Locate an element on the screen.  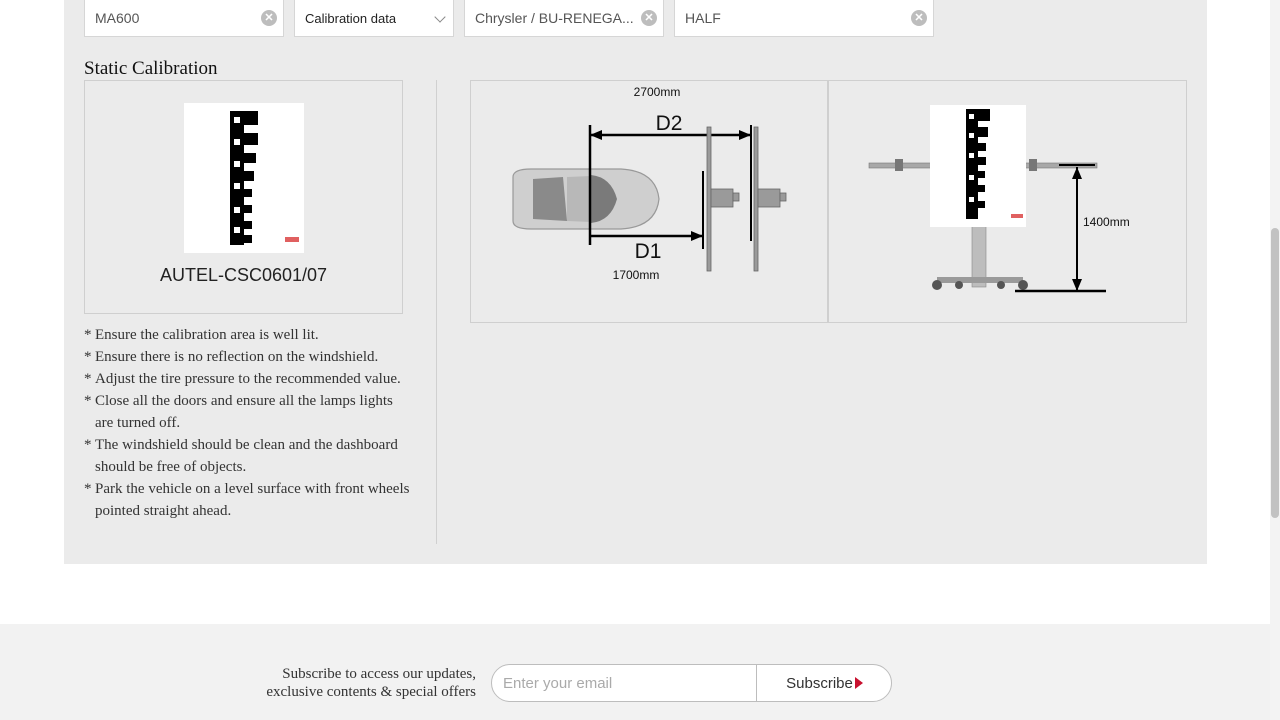
data-type-select: Calibration data is located at coordinates (374, 18).